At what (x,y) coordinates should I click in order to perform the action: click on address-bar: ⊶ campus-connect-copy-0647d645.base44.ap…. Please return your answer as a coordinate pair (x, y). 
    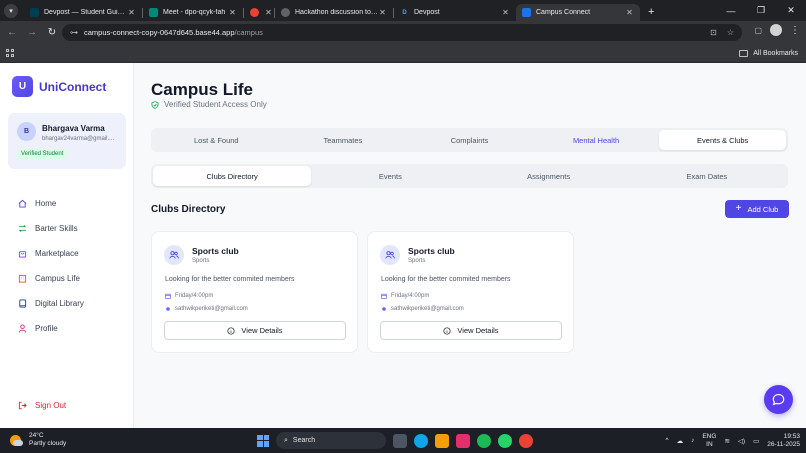
    Looking at the image, I should click on (402, 32).